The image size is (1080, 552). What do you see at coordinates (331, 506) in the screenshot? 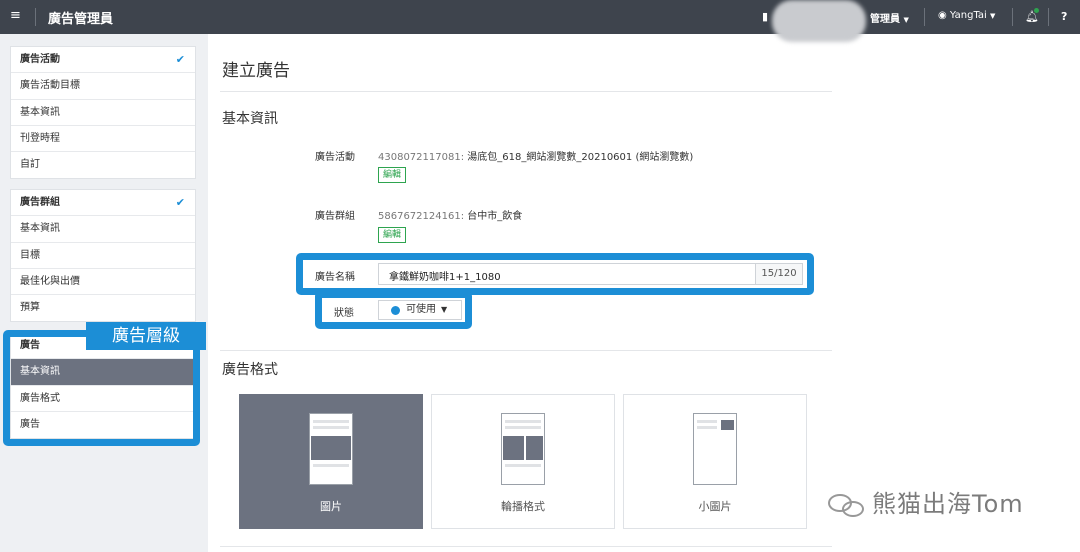
I see `format-label: 圖片` at bounding box center [331, 506].